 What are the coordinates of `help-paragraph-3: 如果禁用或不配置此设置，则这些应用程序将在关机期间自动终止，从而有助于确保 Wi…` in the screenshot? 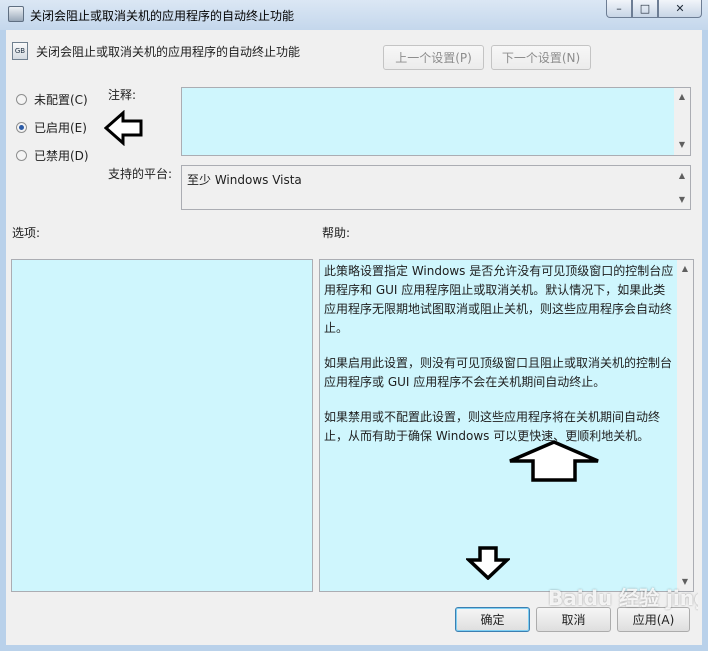 It's located at (492, 426).